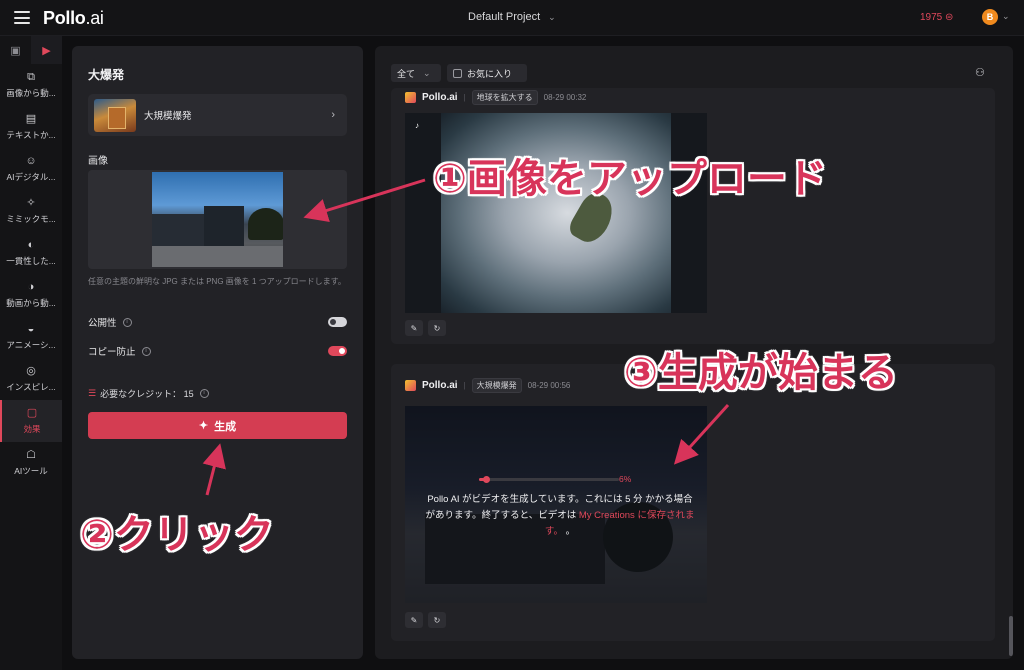 This screenshot has width=1024, height=670. Describe the element at coordinates (217, 281) in the screenshot. I see `upload-help-text: 任意の主題の鮮明な JPG または PNG 画像を 1 つアップロードします。` at that location.